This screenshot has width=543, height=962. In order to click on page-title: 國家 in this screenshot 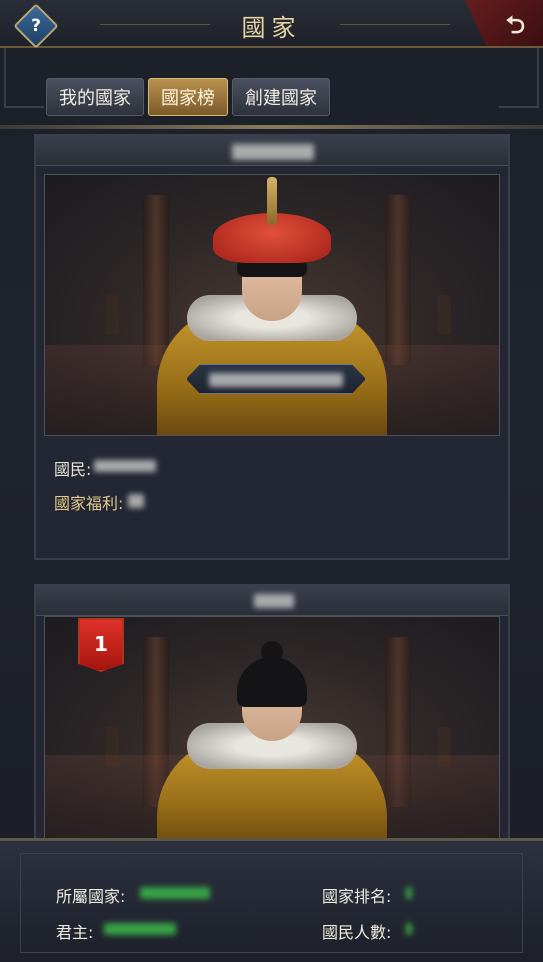, I will do `click(271, 28)`.